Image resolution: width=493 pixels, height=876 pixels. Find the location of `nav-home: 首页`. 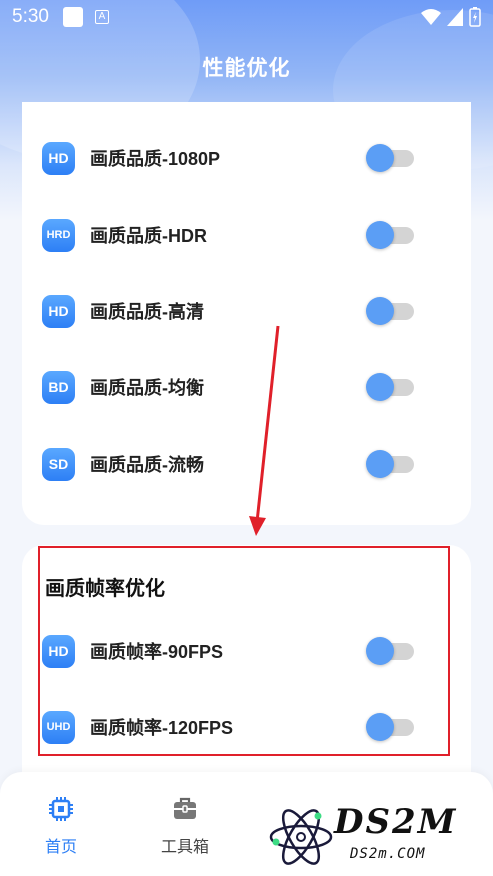

nav-home: 首页 is located at coordinates (61, 826).